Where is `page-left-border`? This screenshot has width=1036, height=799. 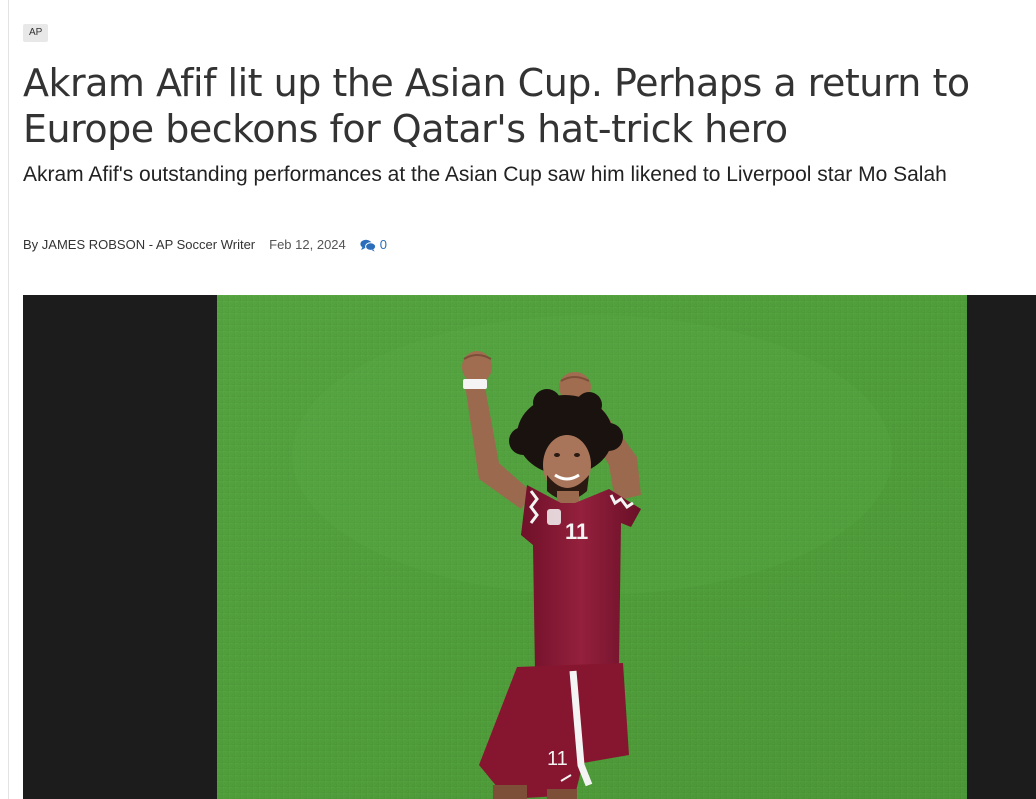
page-left-border is located at coordinates (8, 399).